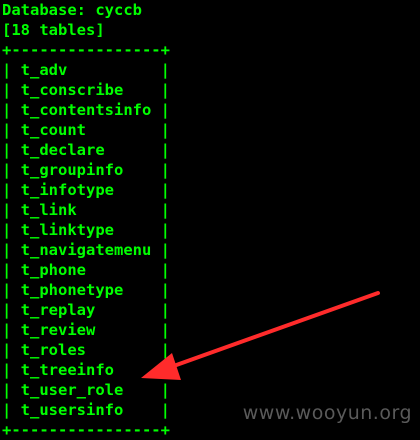 The width and height of the screenshot is (420, 440). What do you see at coordinates (86, 270) in the screenshot?
I see `table-row-t-phone: | t_phone |` at bounding box center [86, 270].